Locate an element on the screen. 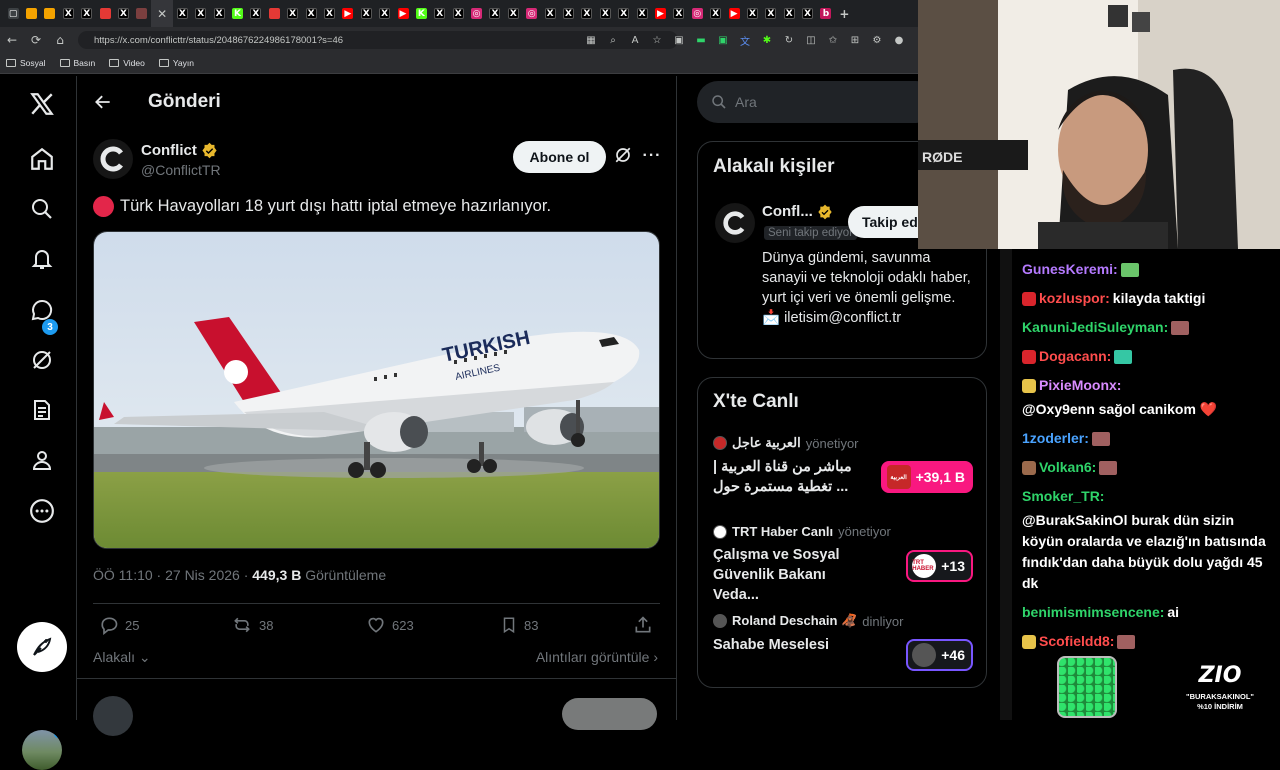 This screenshot has height=770, width=1280. author-name: Conflict is located at coordinates (179, 150).